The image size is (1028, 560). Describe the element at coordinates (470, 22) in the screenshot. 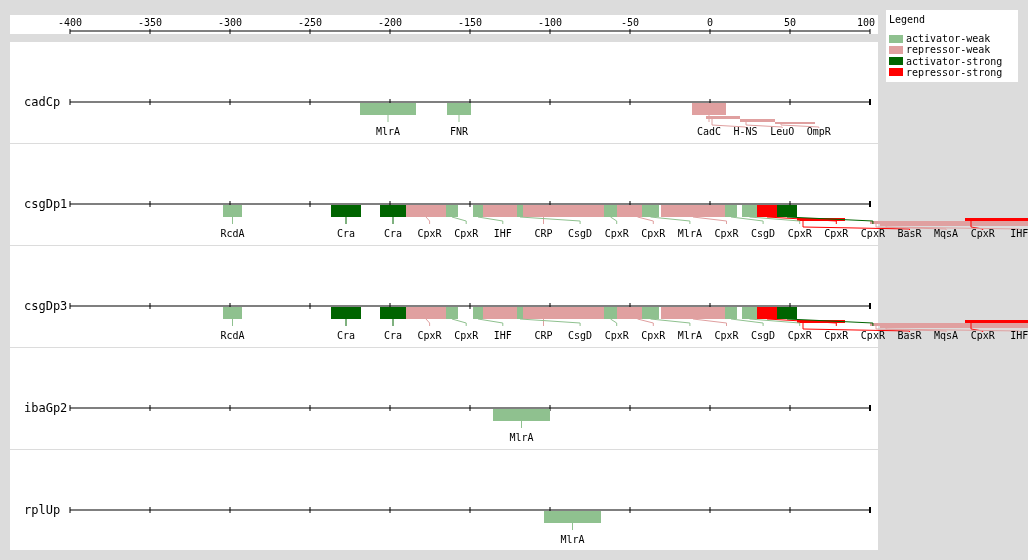

I see `axis-tick-label: -150` at that location.